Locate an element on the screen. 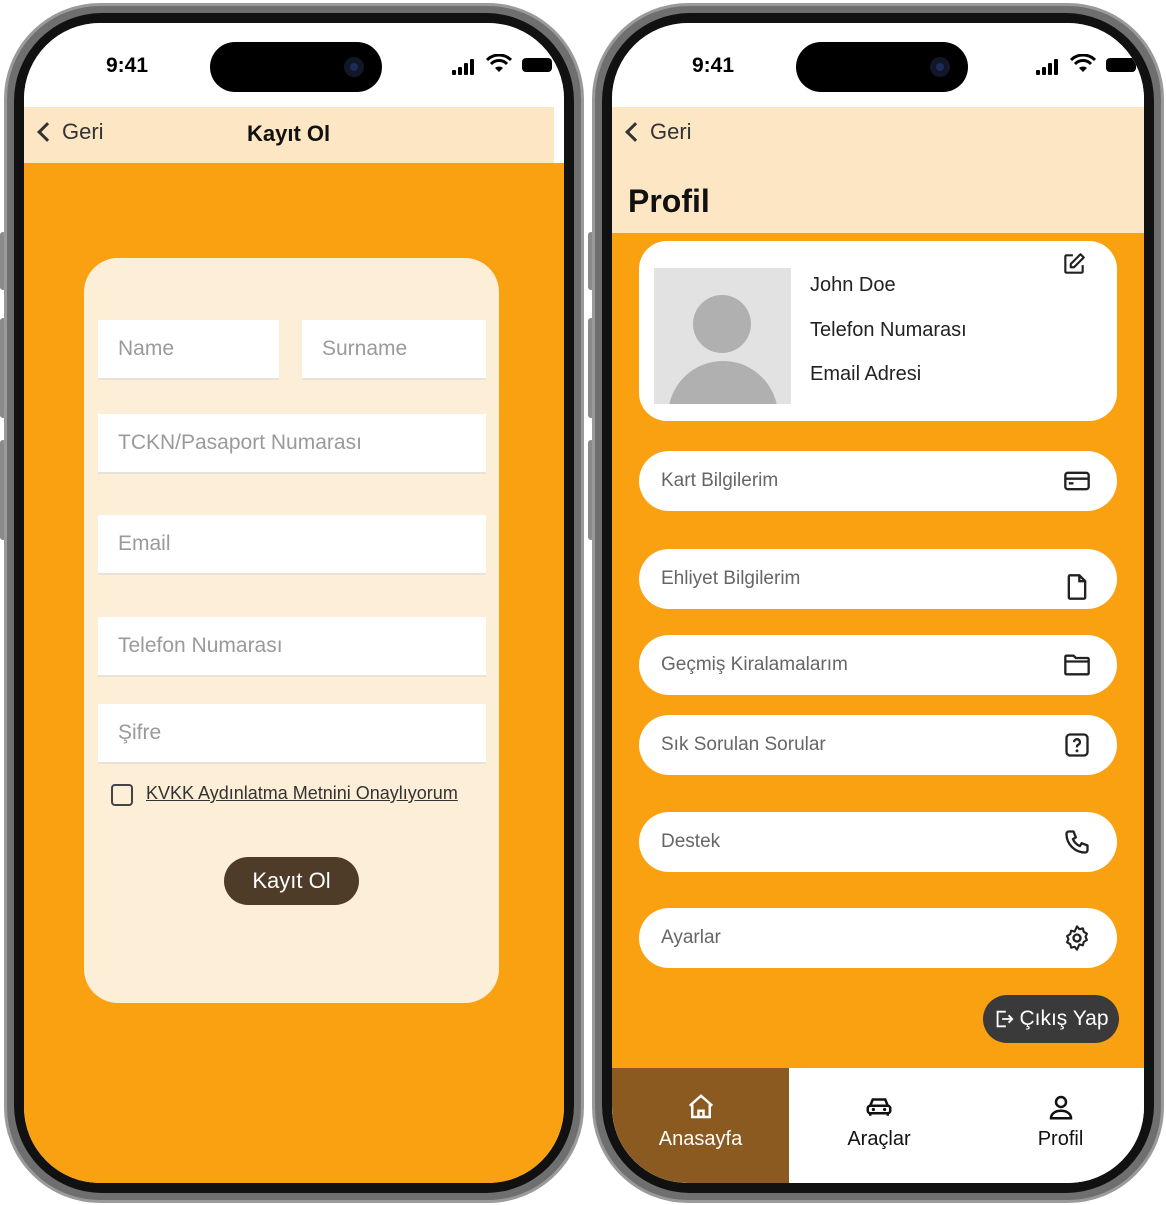 The width and height of the screenshot is (1166, 1205). consent-link: KVKK Aydınlatma Metnini Onaylıyorum is located at coordinates (302, 793).